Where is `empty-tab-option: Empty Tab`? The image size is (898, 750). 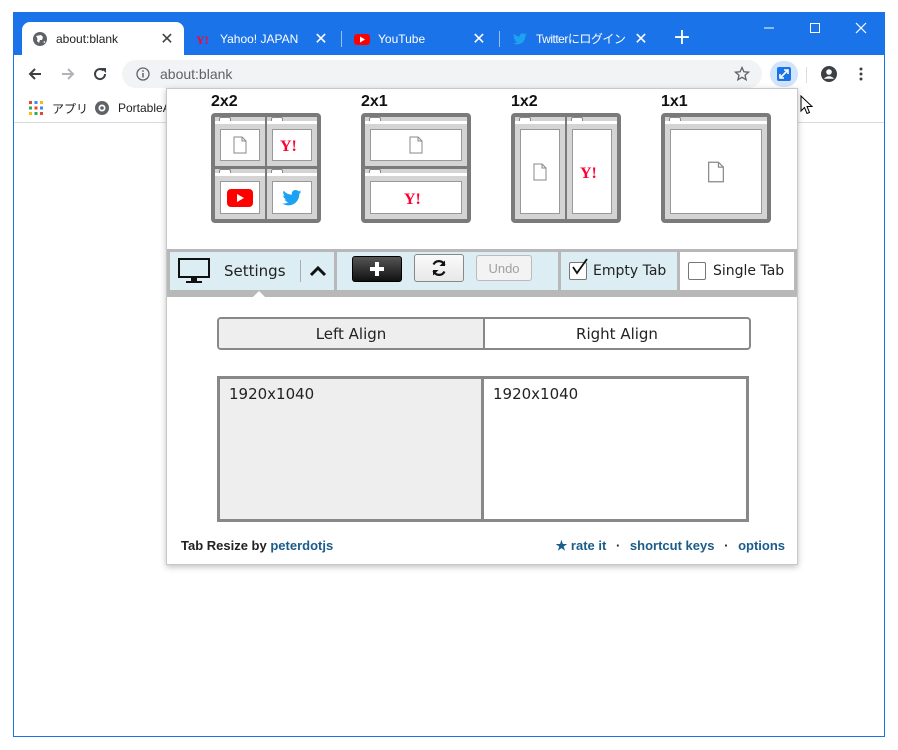 empty-tab-option: Empty Tab is located at coordinates (619, 271).